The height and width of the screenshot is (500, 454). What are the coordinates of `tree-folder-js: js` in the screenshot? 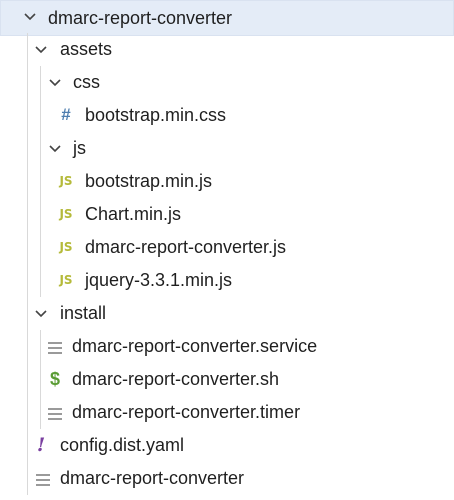 It's located at (227, 148).